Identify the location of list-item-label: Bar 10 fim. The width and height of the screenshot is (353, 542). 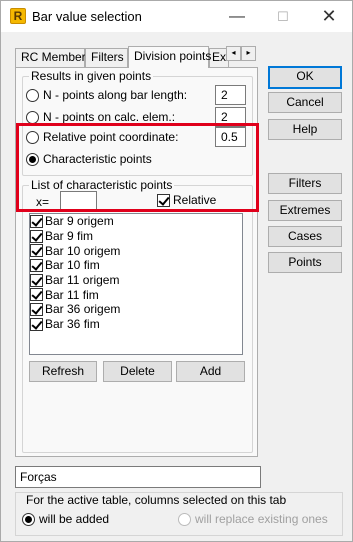
(72, 265).